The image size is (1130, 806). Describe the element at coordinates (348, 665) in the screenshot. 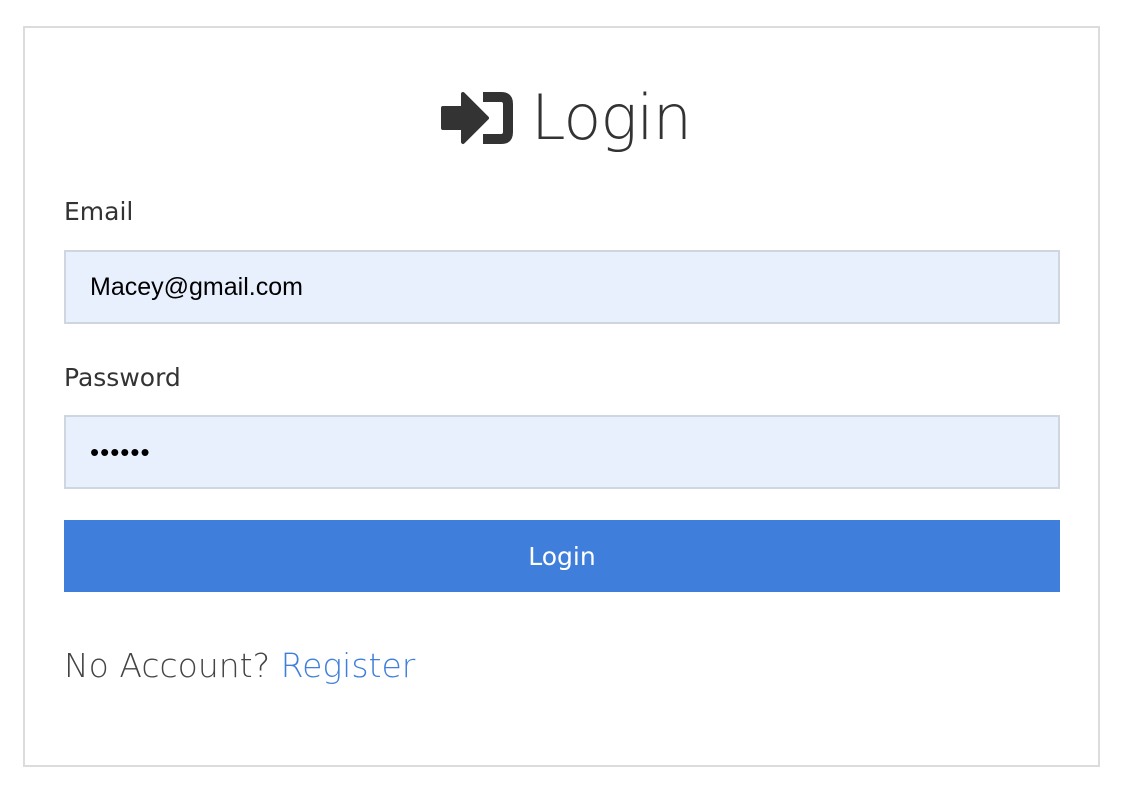

I see `register-link: Register` at that location.